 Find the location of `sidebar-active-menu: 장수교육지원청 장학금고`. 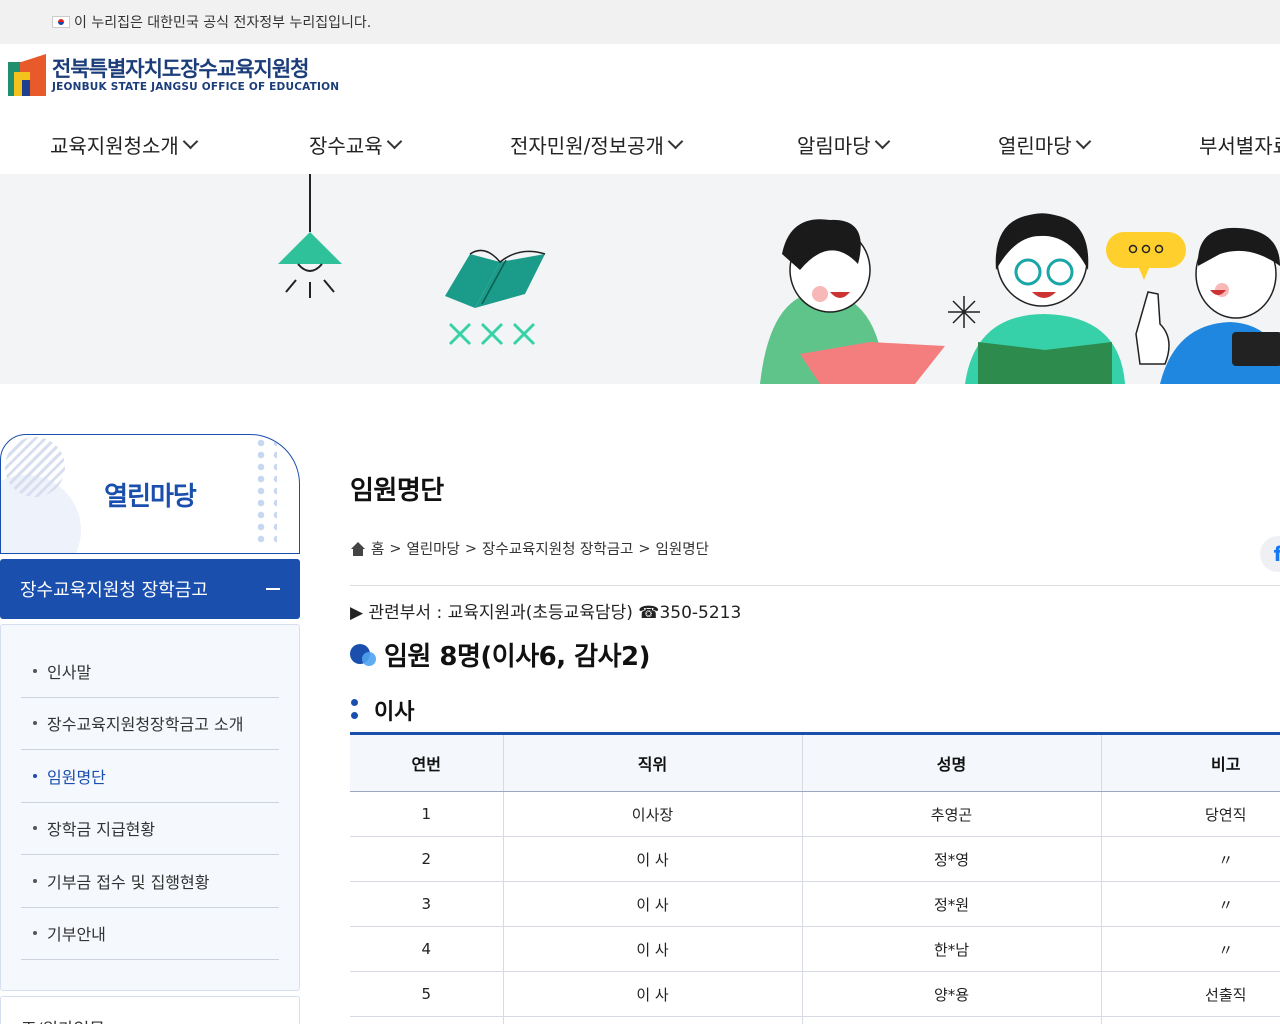

sidebar-active-menu: 장수교육지원청 장학금고 is located at coordinates (150, 589).